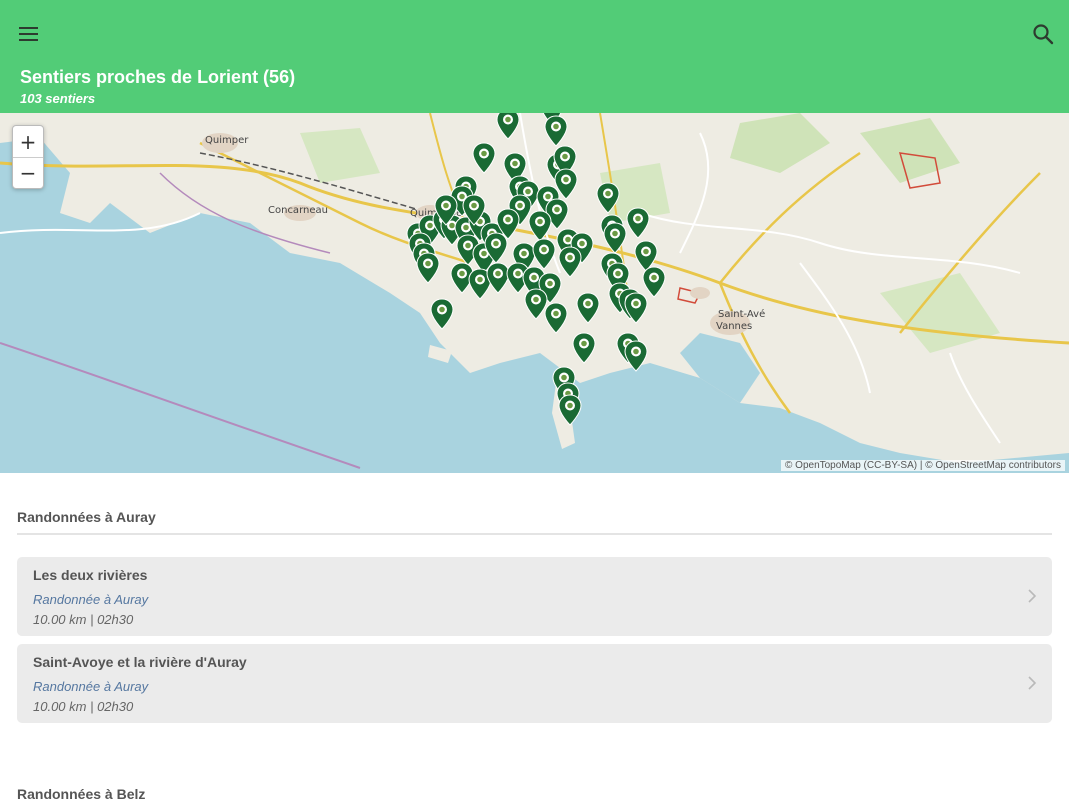 The width and height of the screenshot is (1069, 800). Describe the element at coordinates (140, 662) in the screenshot. I see `trail-name: Saint-Avoye et la rivière d'Auray` at that location.